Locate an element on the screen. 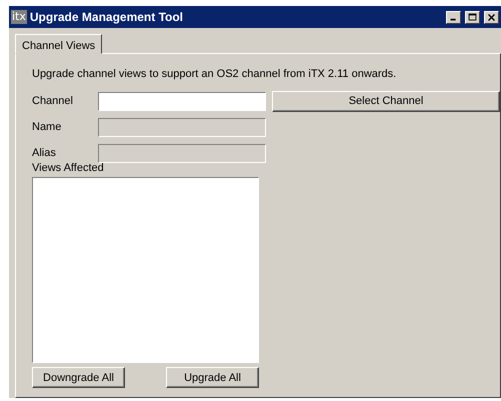 This screenshot has width=501, height=401. maximize-icon is located at coordinates (472, 17).